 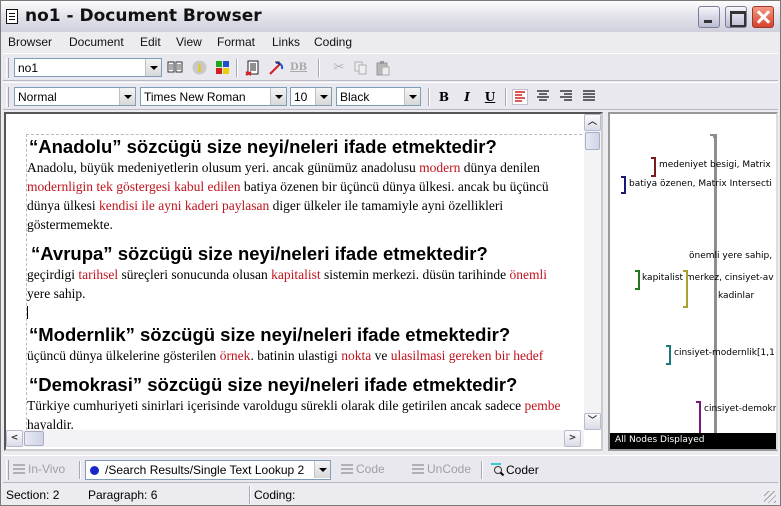 I want to click on font-color-select: Black, so click(x=378, y=96).